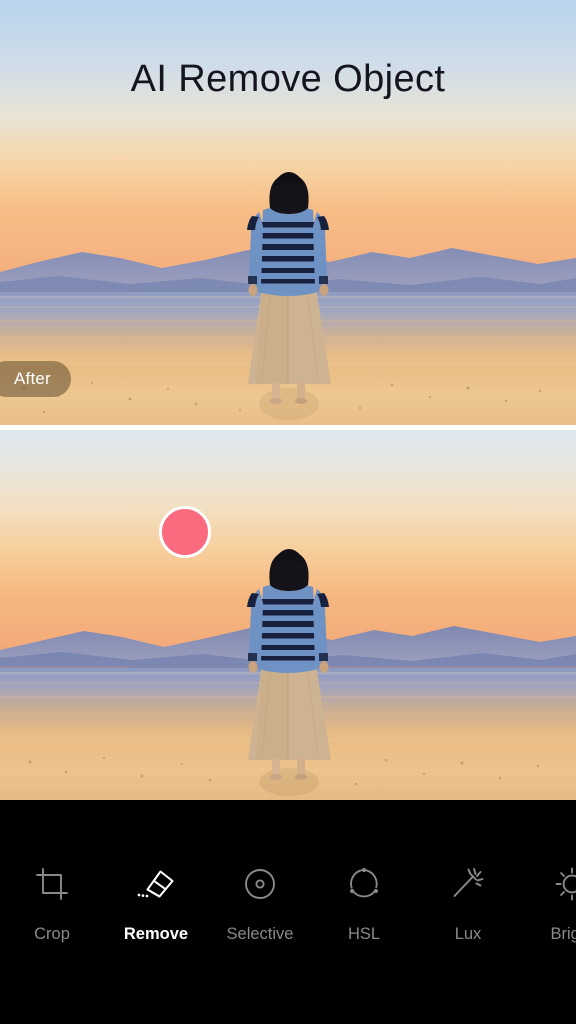 The image size is (576, 1024). I want to click on tool-crop: Crop, so click(52, 900).